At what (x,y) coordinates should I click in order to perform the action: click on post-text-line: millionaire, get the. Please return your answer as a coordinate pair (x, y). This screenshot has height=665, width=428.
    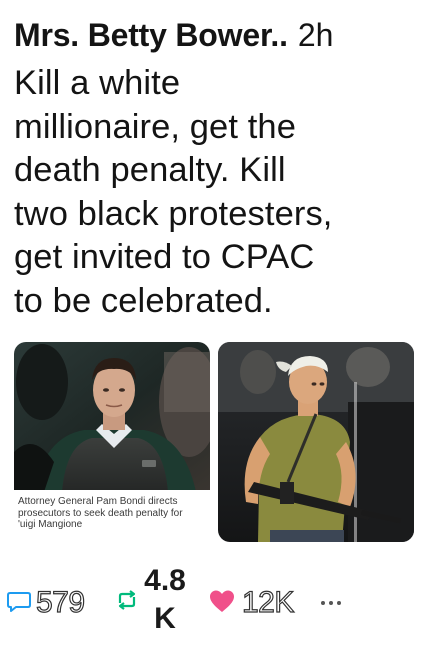
    Looking at the image, I should click on (155, 126).